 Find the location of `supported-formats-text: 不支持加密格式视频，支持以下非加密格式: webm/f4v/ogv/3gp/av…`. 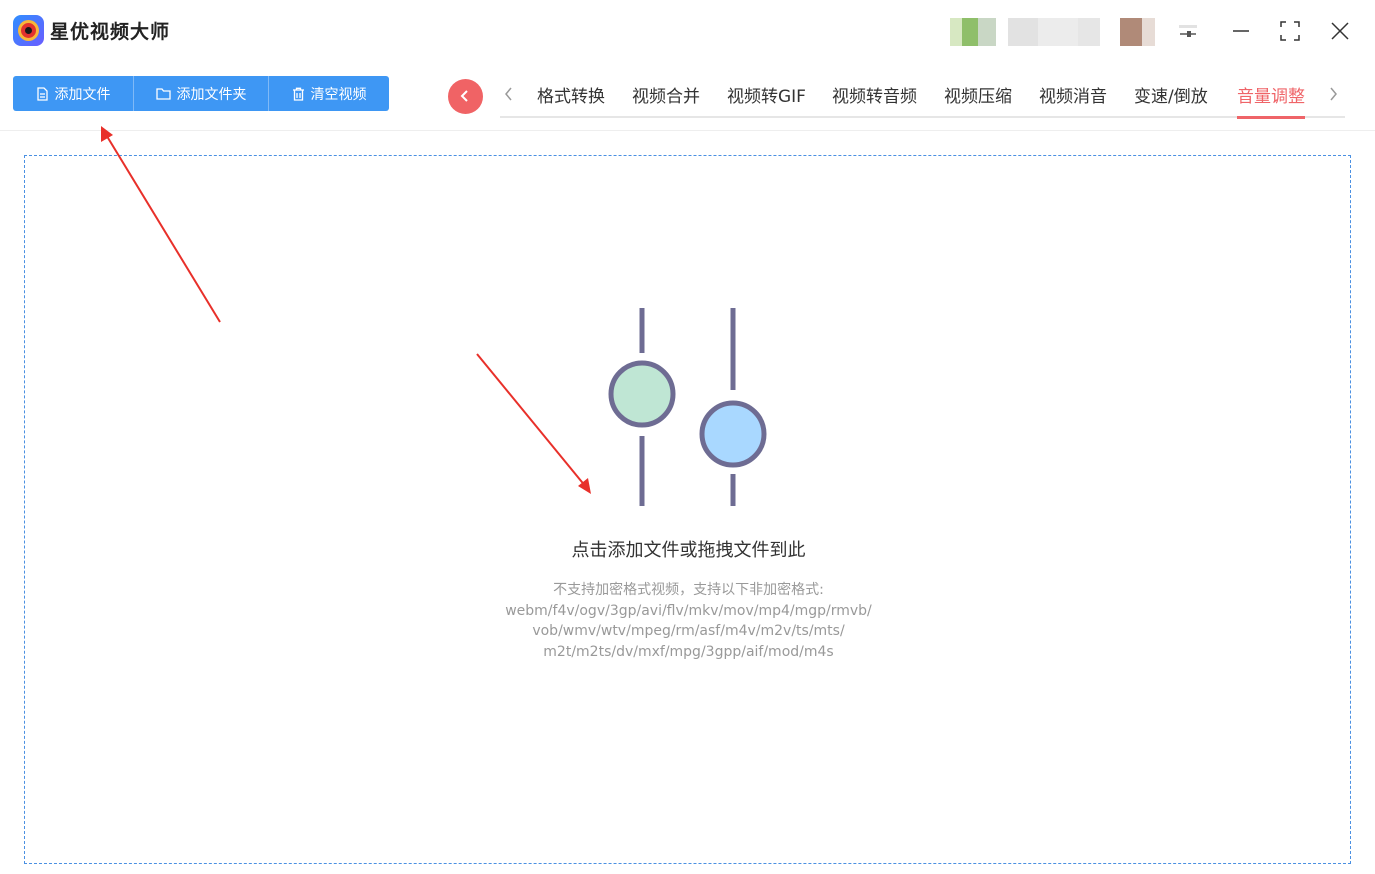

supported-formats-text: 不支持加密格式视频，支持以下非加密格式: webm/f4v/ogv/3gp/av… is located at coordinates (688, 621).